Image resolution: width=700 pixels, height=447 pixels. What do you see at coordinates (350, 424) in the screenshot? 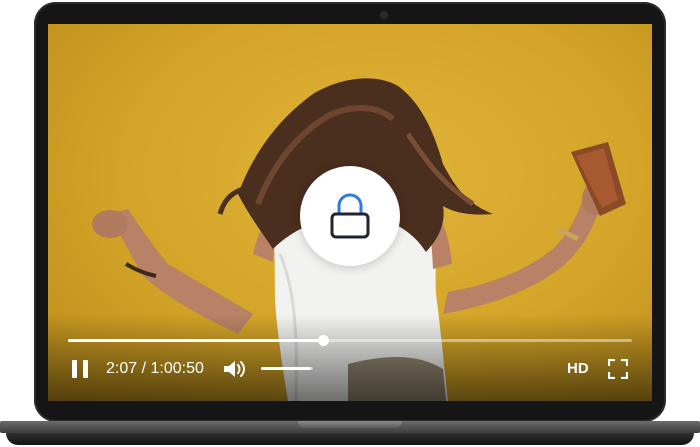
I see `laptop-notch` at bounding box center [350, 424].